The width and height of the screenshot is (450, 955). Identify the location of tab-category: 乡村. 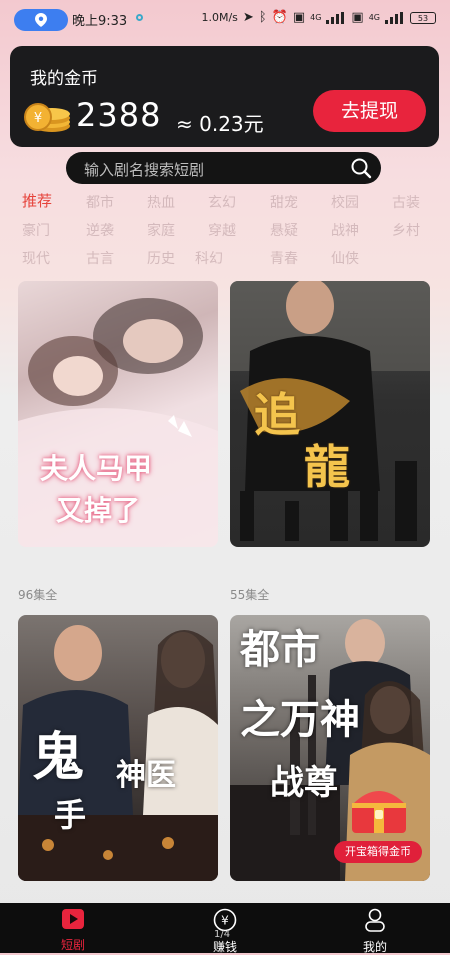
(406, 230).